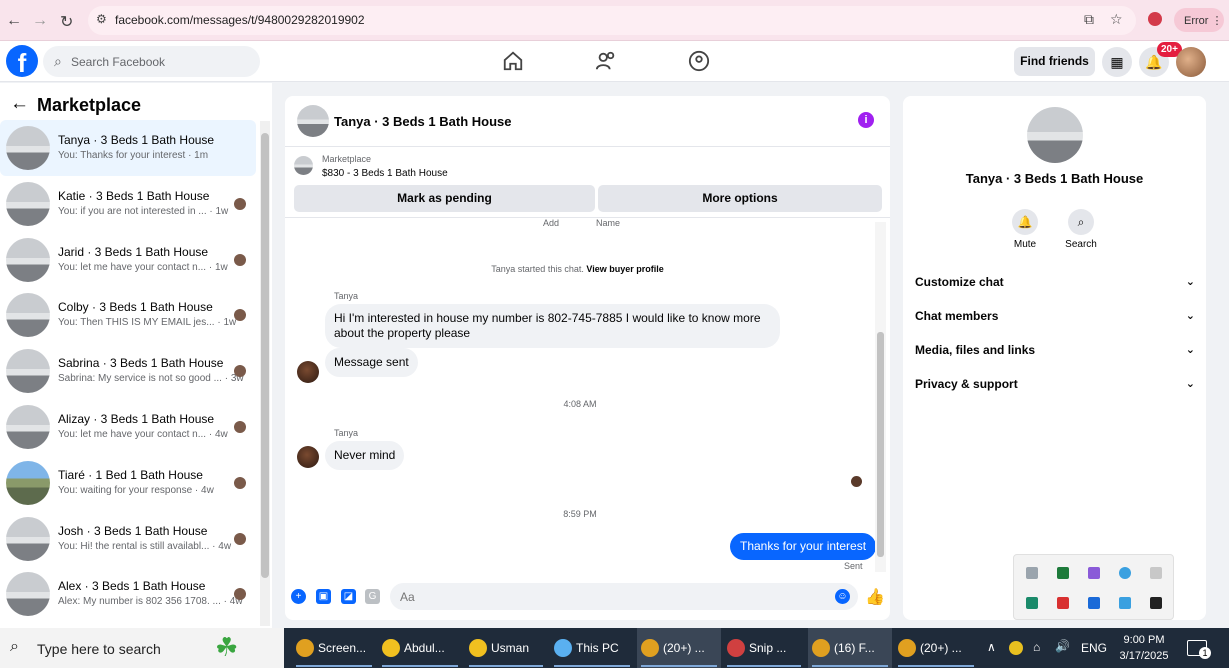  I want to click on taskbar-app-label: Usman, so click(510, 648).